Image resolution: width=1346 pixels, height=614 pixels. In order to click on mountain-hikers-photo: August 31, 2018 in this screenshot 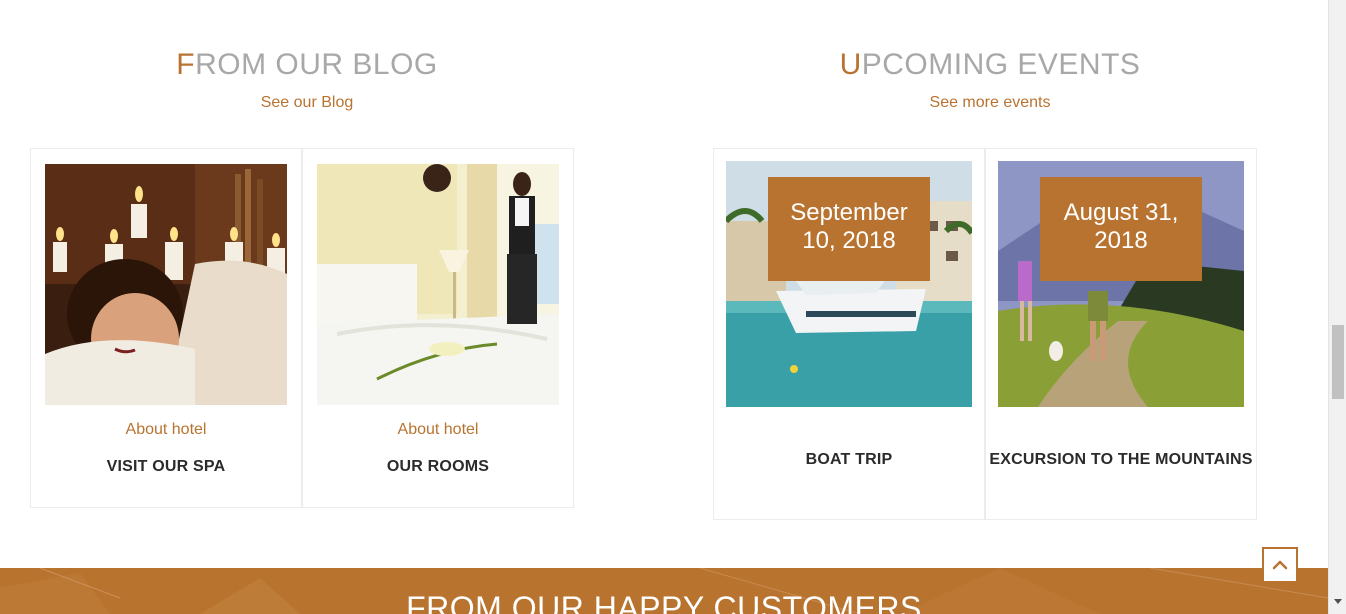, I will do `click(1121, 284)`.